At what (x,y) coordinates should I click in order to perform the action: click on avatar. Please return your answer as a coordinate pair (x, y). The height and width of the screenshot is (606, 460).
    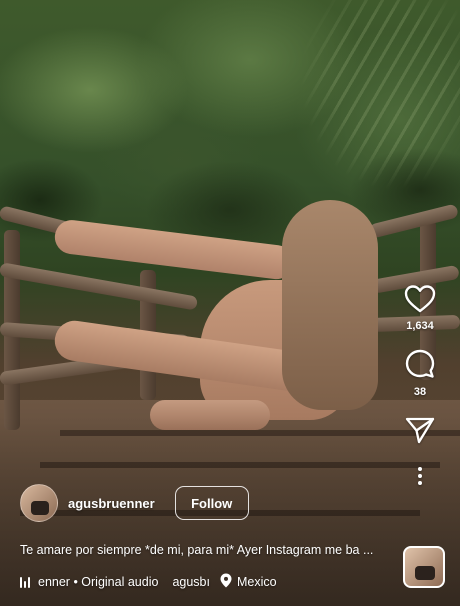
    Looking at the image, I should click on (39, 503).